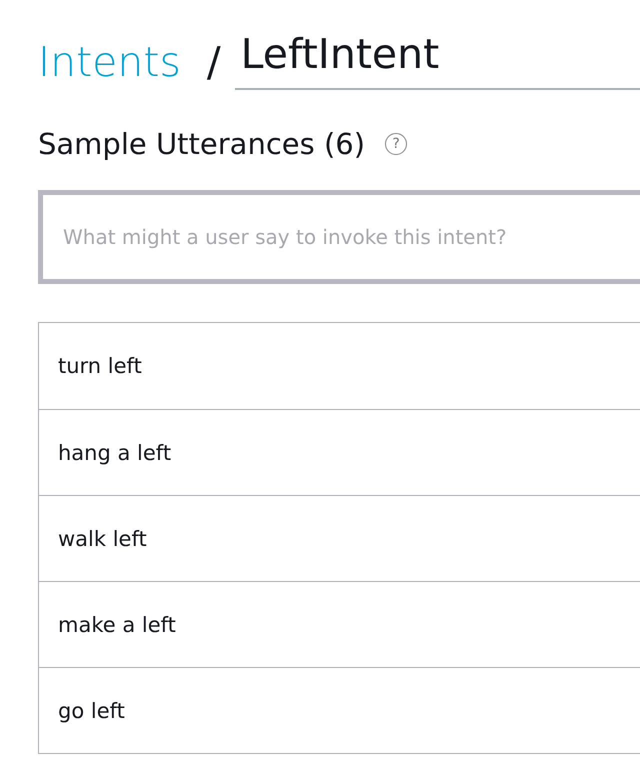 This screenshot has height=768, width=640. I want to click on help-icon: ?, so click(396, 144).